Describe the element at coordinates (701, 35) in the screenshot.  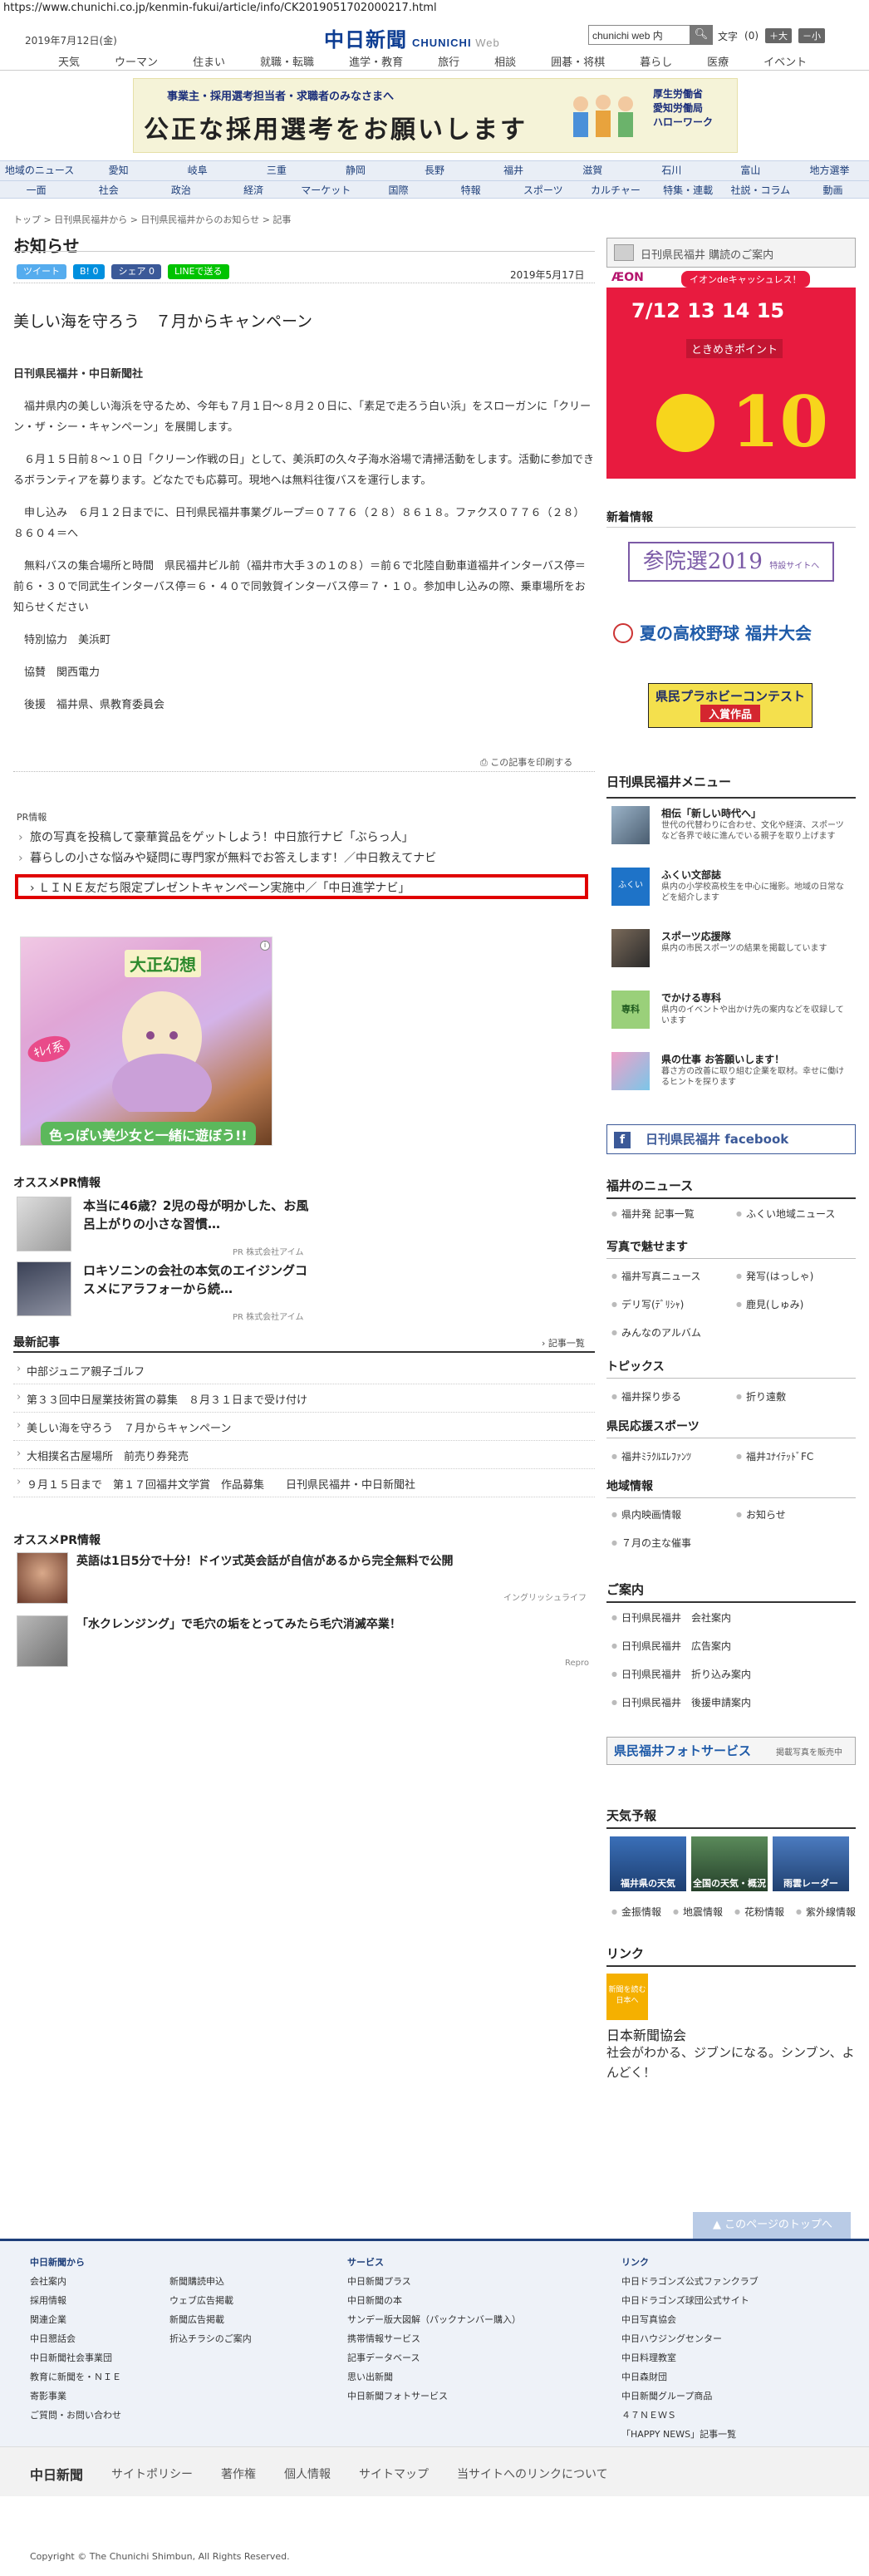
I see `search-icon: 🔍︎` at that location.